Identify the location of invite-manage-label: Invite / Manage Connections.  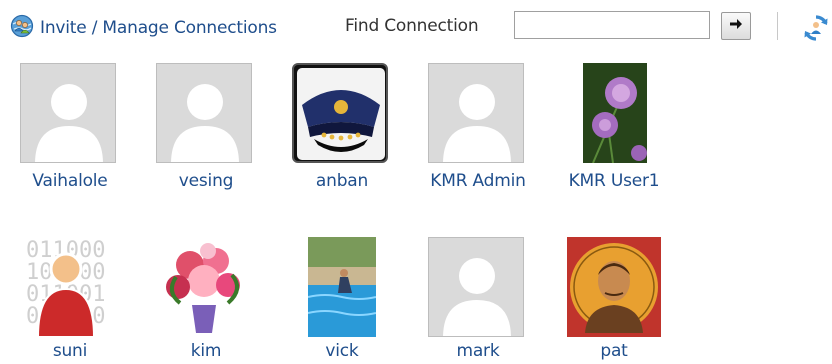
(158, 28).